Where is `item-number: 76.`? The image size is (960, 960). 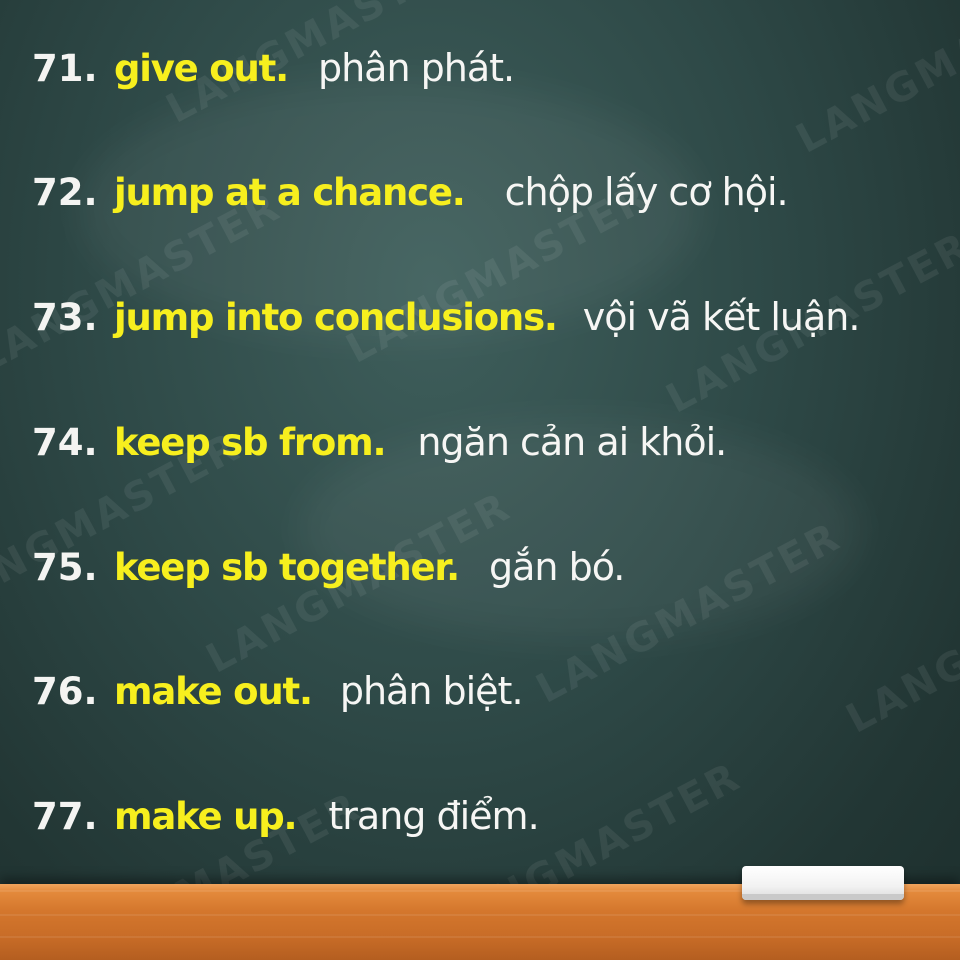
item-number: 76. is located at coordinates (65, 691).